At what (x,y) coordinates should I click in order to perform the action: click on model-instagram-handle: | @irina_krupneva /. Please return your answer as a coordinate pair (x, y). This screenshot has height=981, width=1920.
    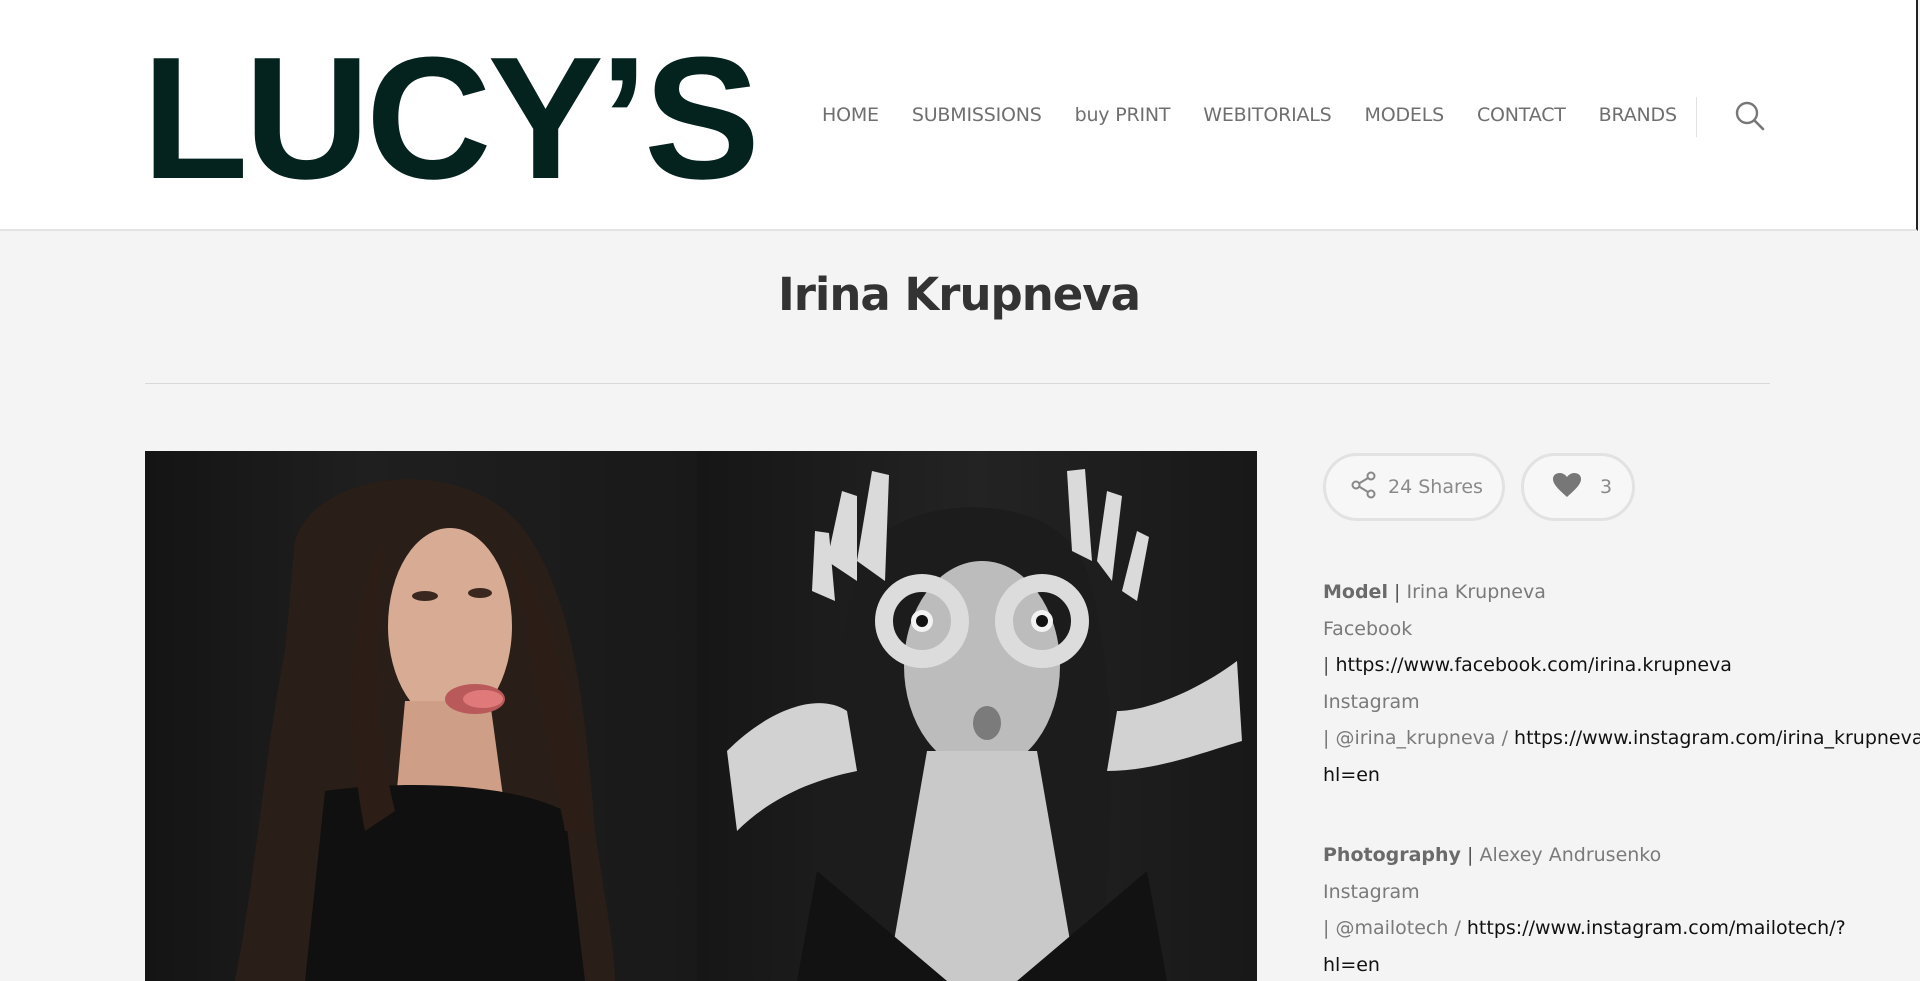
    Looking at the image, I should click on (1415, 738).